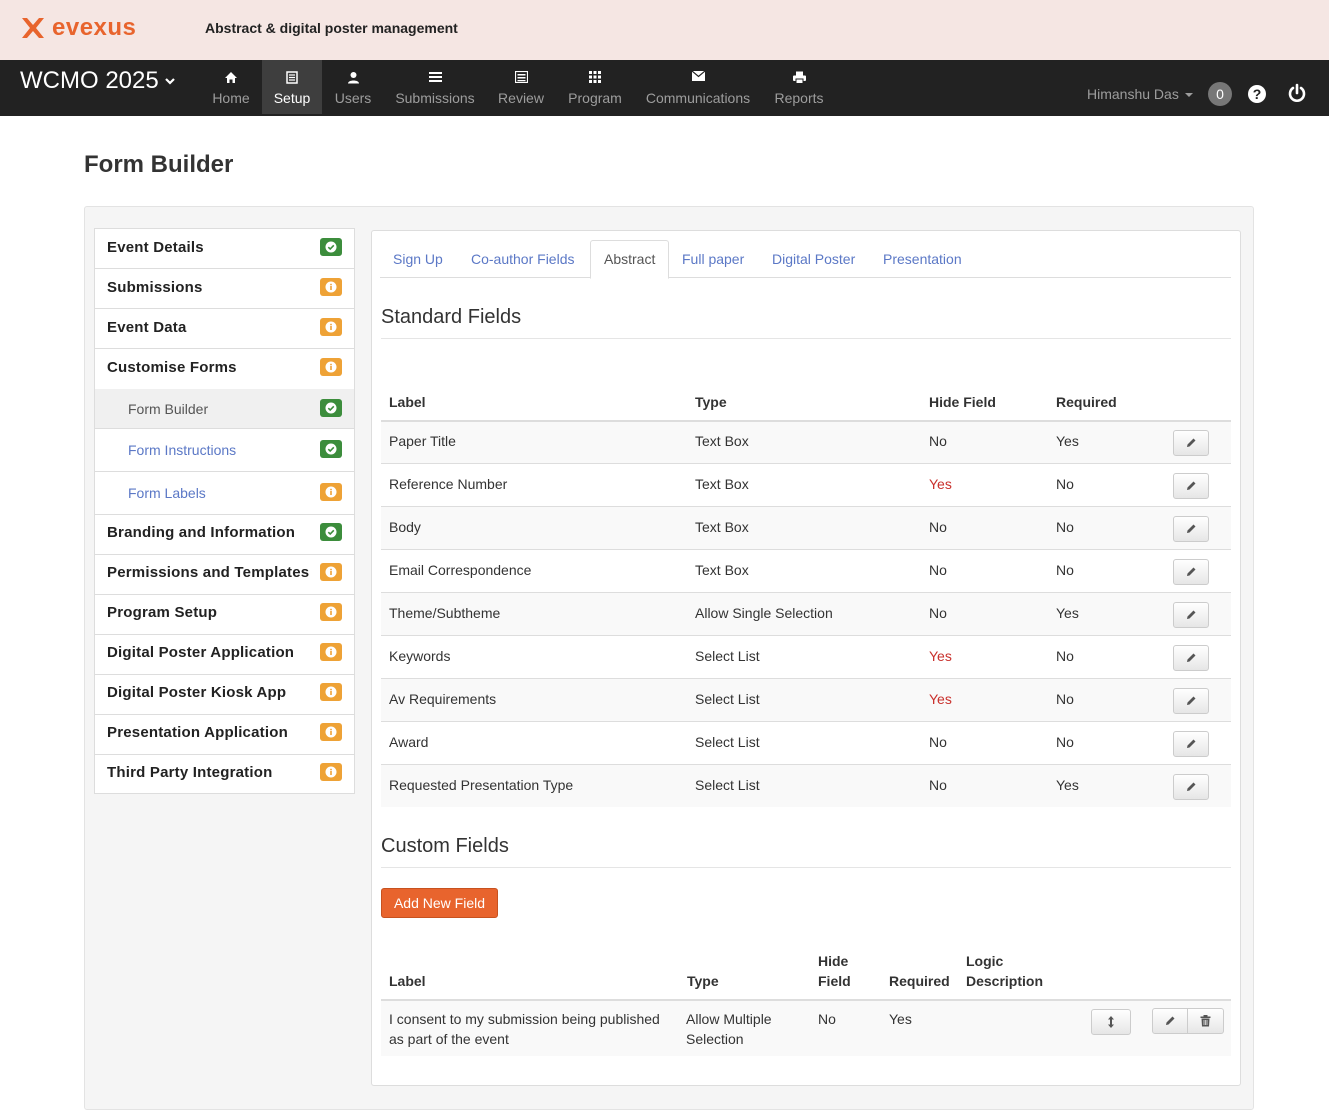  What do you see at coordinates (1206, 1021) in the screenshot?
I see `delete-field-button` at bounding box center [1206, 1021].